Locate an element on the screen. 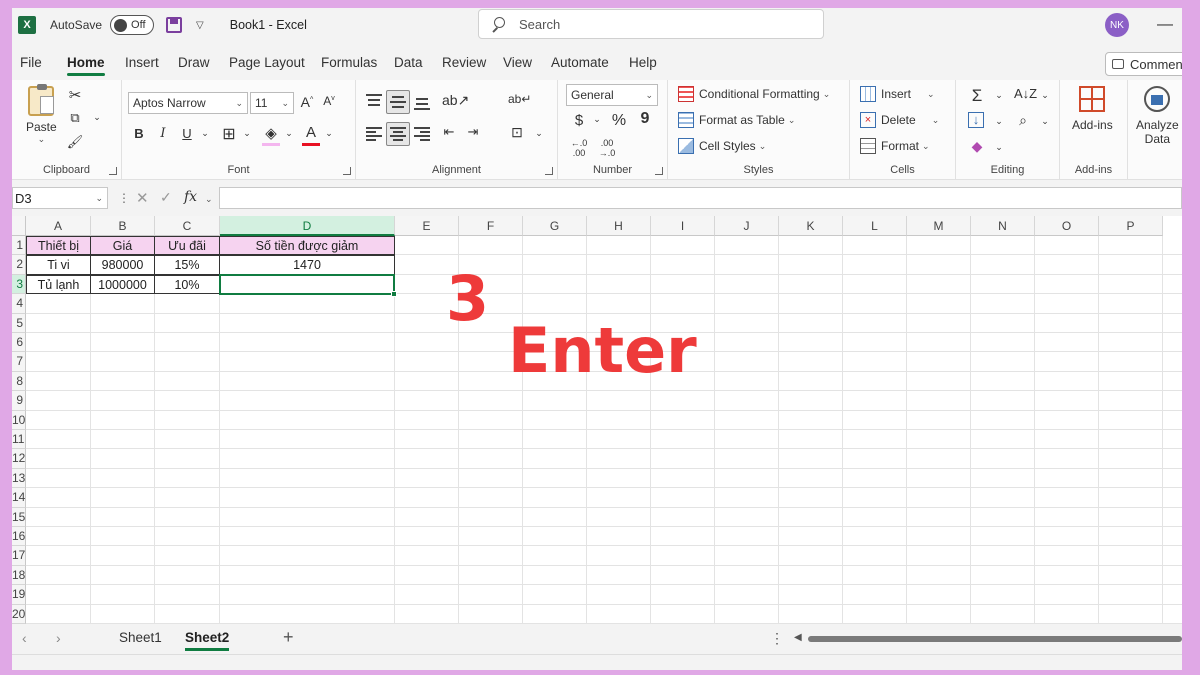 This screenshot has width=1200, height=675. scroll-left-icon: ◀ is located at coordinates (798, 637).